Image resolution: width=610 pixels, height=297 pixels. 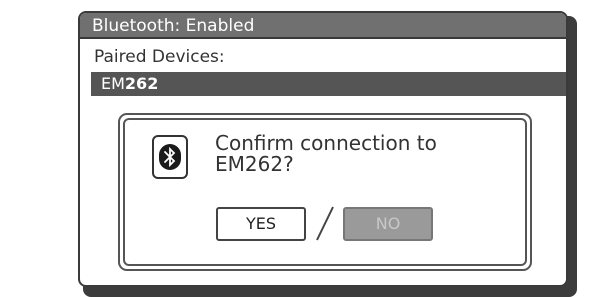 I want to click on button-separator-slash, so click(x=325, y=223).